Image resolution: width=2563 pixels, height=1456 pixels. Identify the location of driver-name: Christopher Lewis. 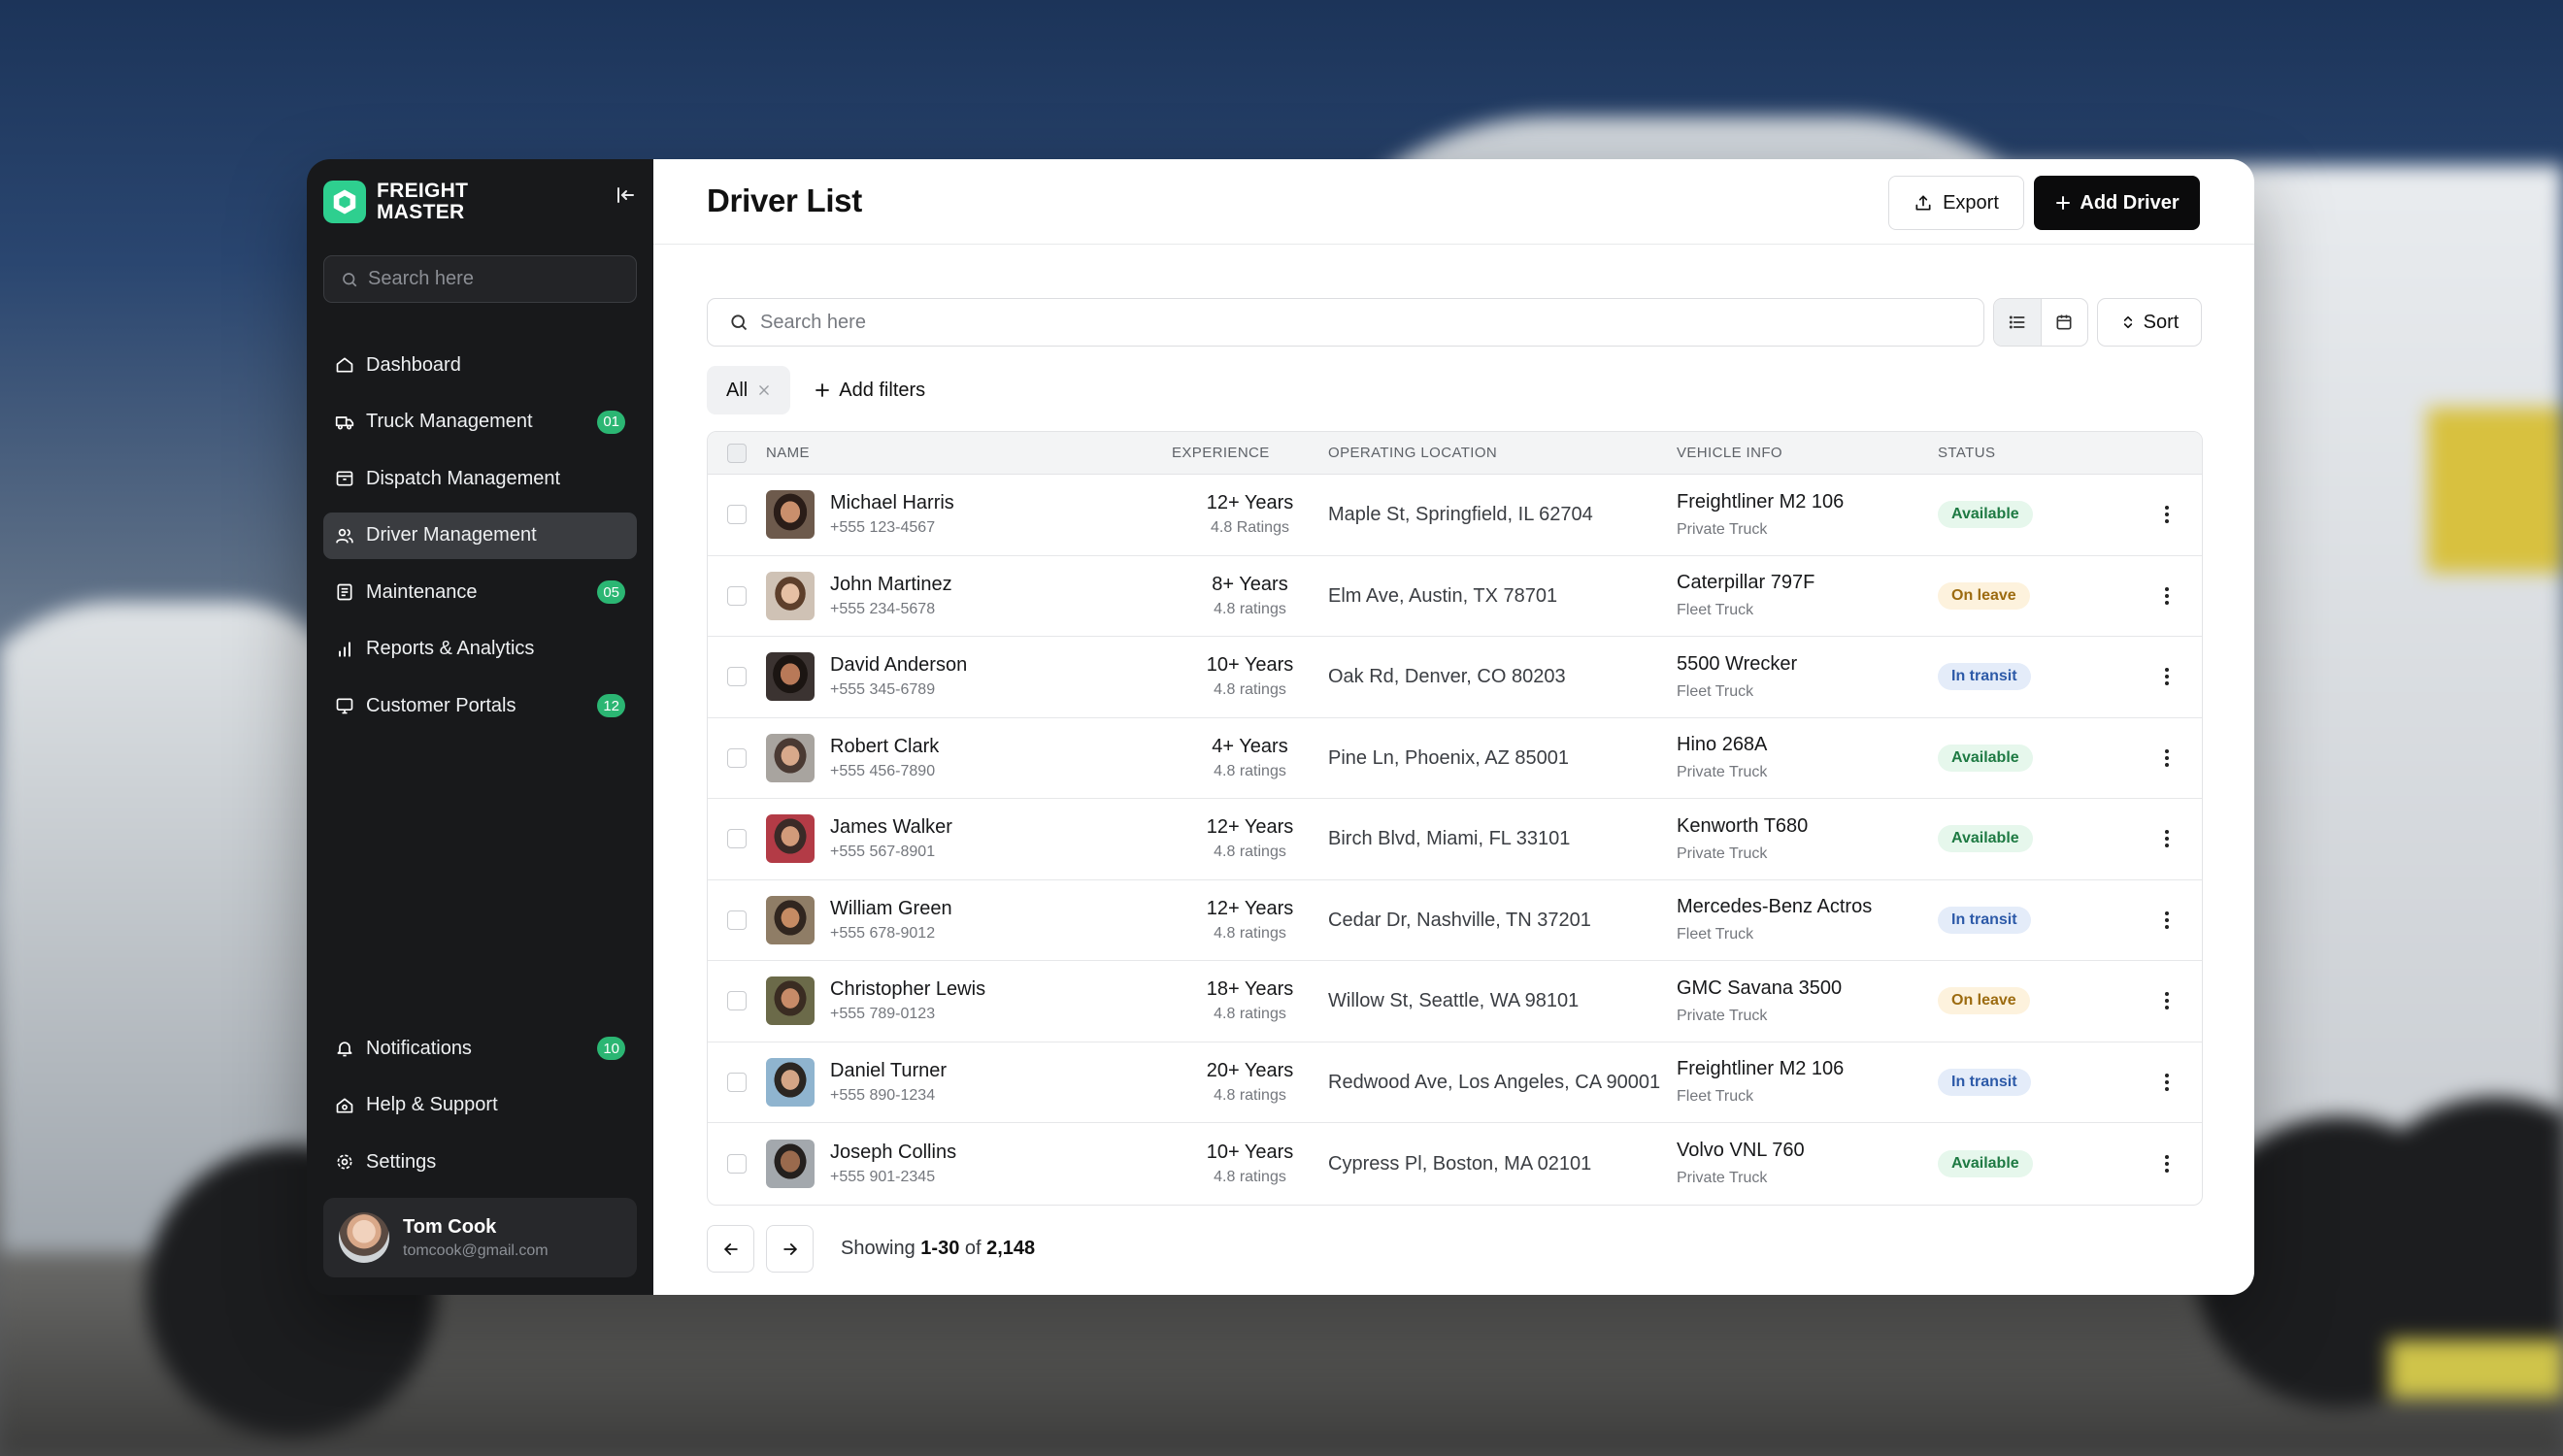
(907, 989).